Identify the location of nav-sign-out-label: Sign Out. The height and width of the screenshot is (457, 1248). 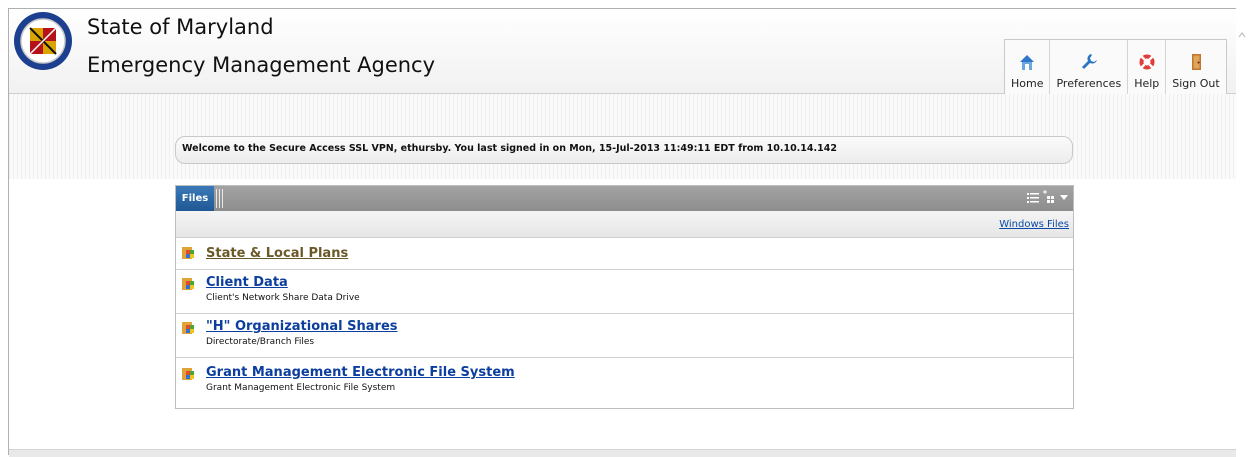
(1196, 83).